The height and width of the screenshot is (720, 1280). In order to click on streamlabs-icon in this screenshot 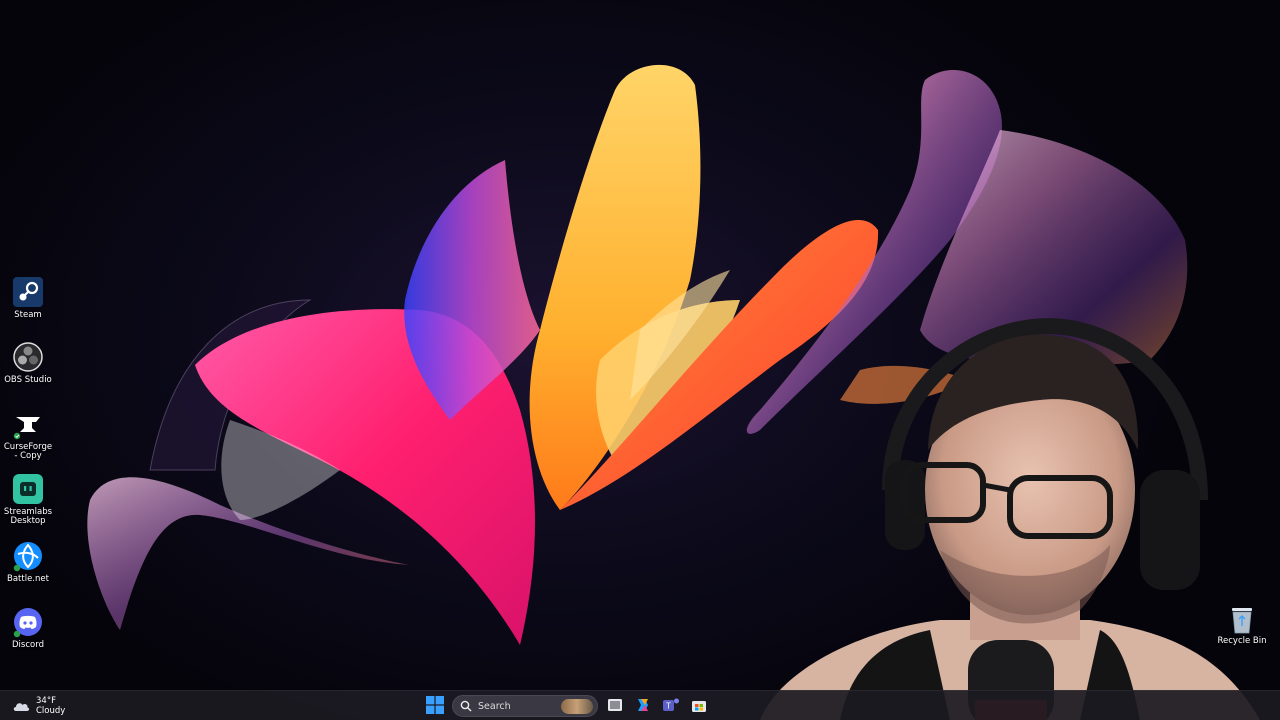, I will do `click(28, 489)`.